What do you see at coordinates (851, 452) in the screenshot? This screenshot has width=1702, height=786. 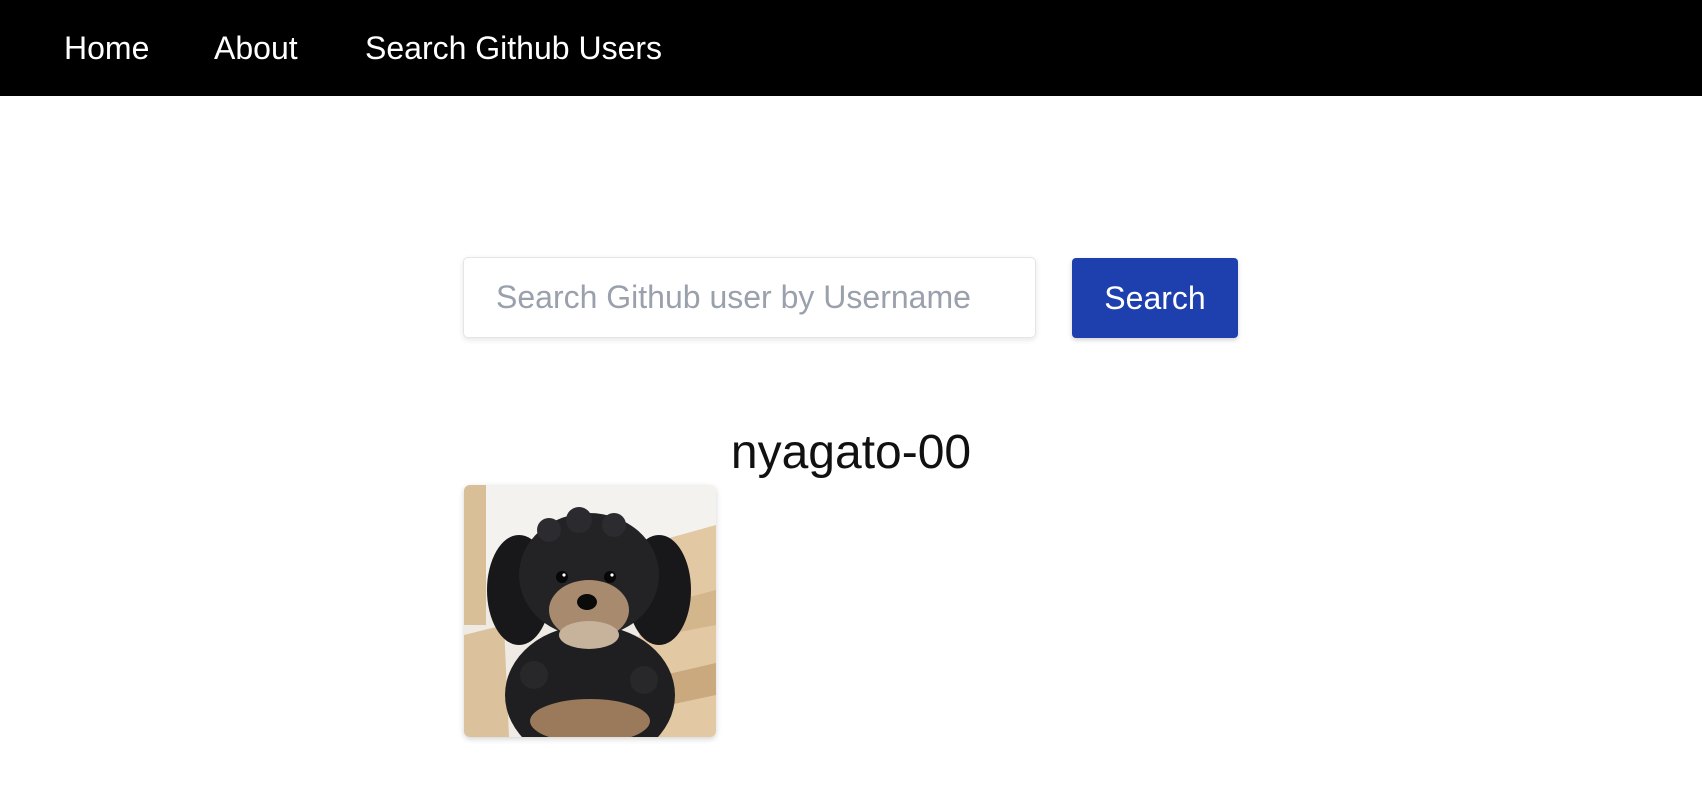 I see `user-name: nyagato-00` at bounding box center [851, 452].